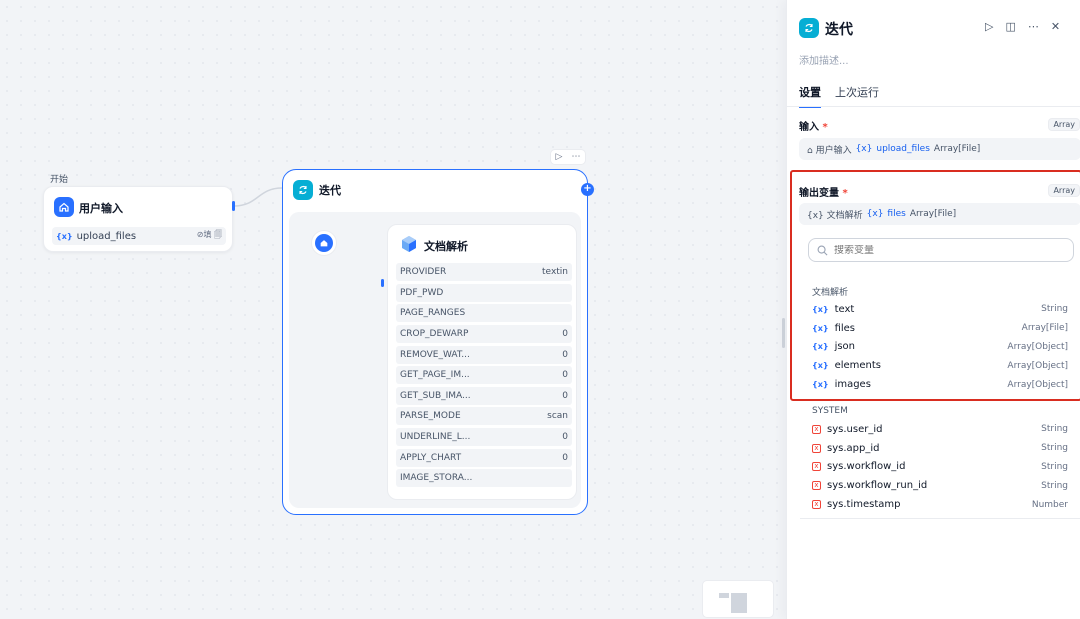 This screenshot has width=1080, height=619. What do you see at coordinates (940, 429) in the screenshot?
I see `list-item: x sys.user_id String` at bounding box center [940, 429].